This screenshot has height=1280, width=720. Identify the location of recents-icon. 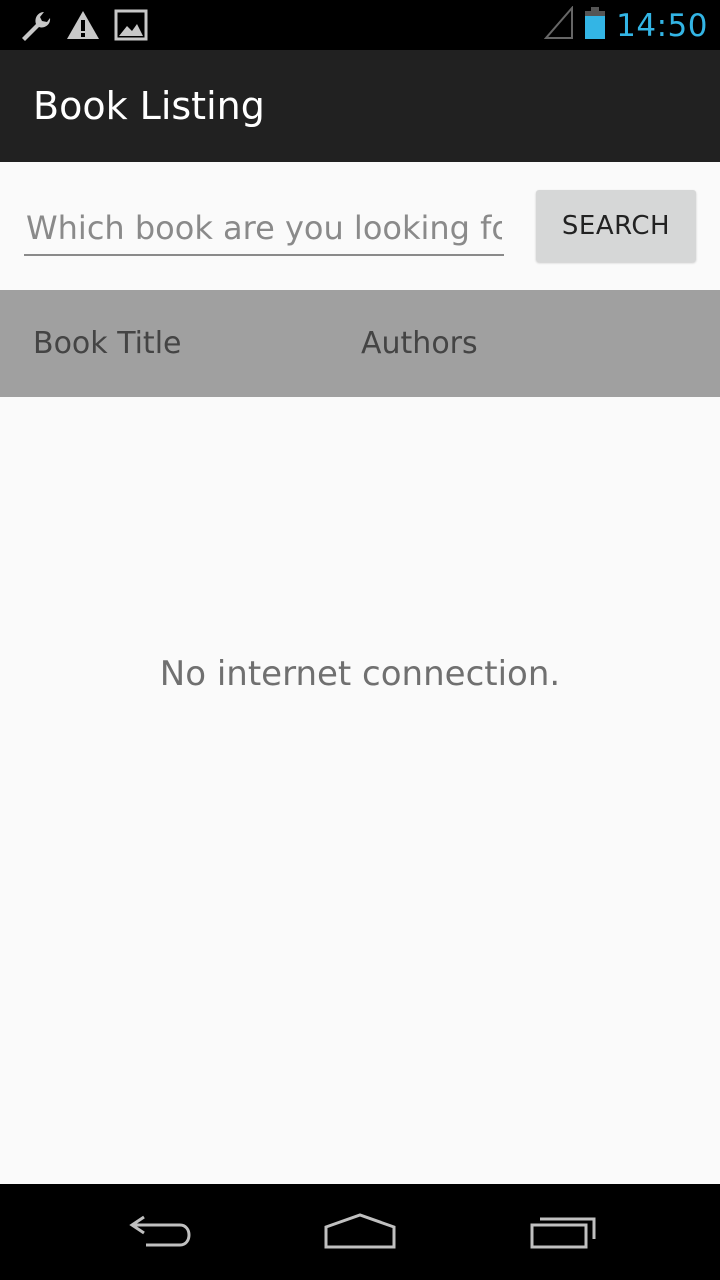
(562, 1233).